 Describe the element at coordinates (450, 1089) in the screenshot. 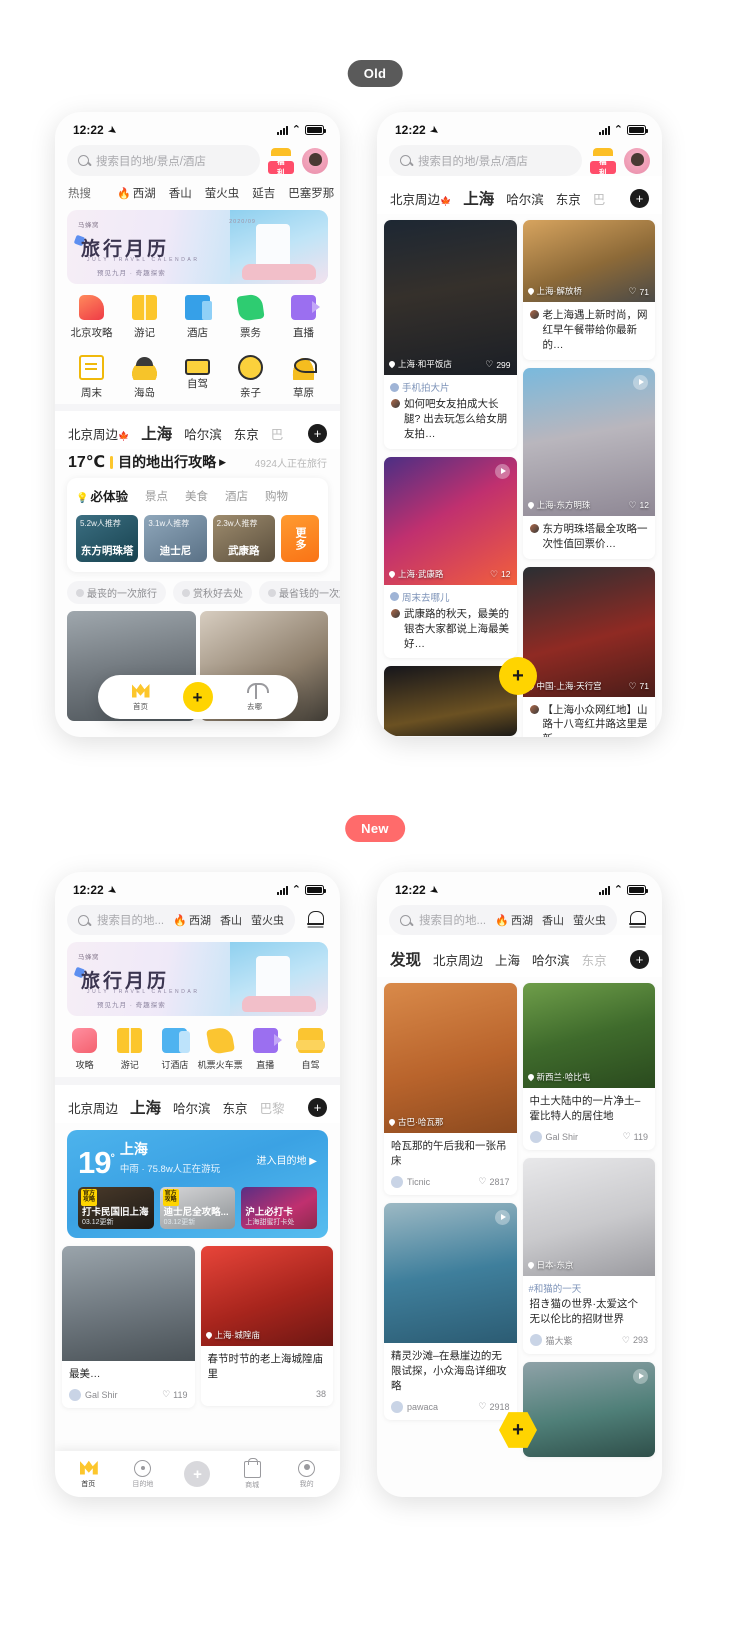

I see `feed-card: 古巴·哈瓦那 哈瓦那的午后我和一张吊床 Ticnic ♡ 2817` at that location.